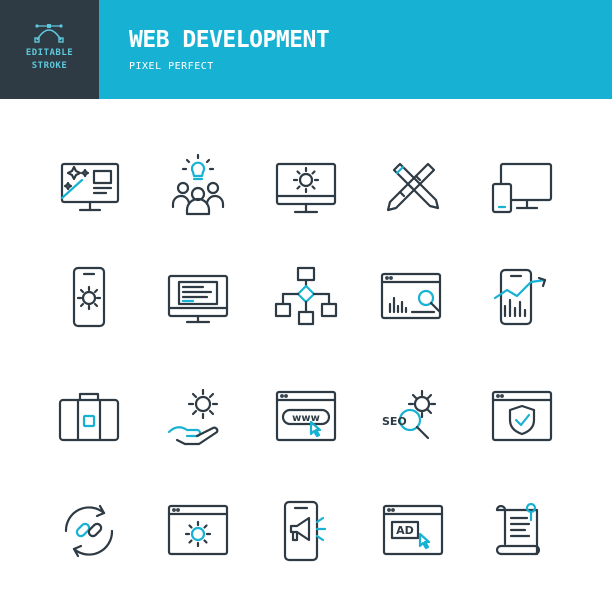 This screenshot has width=612, height=612. I want to click on page-subtitle: PIXEL PERFECT, so click(171, 66).